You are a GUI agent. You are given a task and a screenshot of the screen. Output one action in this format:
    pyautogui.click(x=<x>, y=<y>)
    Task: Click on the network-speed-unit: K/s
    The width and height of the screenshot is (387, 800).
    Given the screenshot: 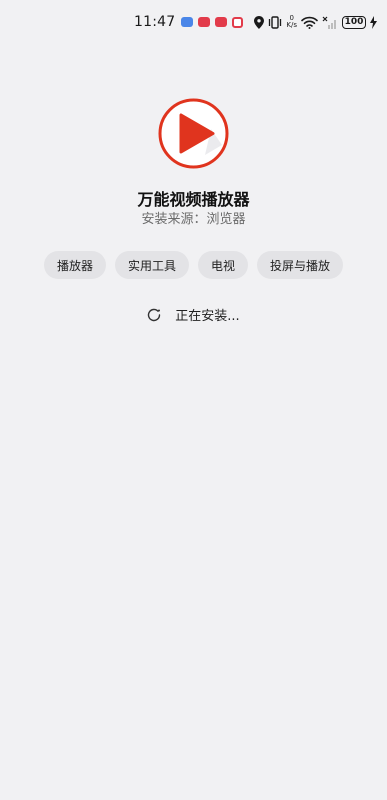 What is the action you would take?
    pyautogui.click(x=291, y=25)
    